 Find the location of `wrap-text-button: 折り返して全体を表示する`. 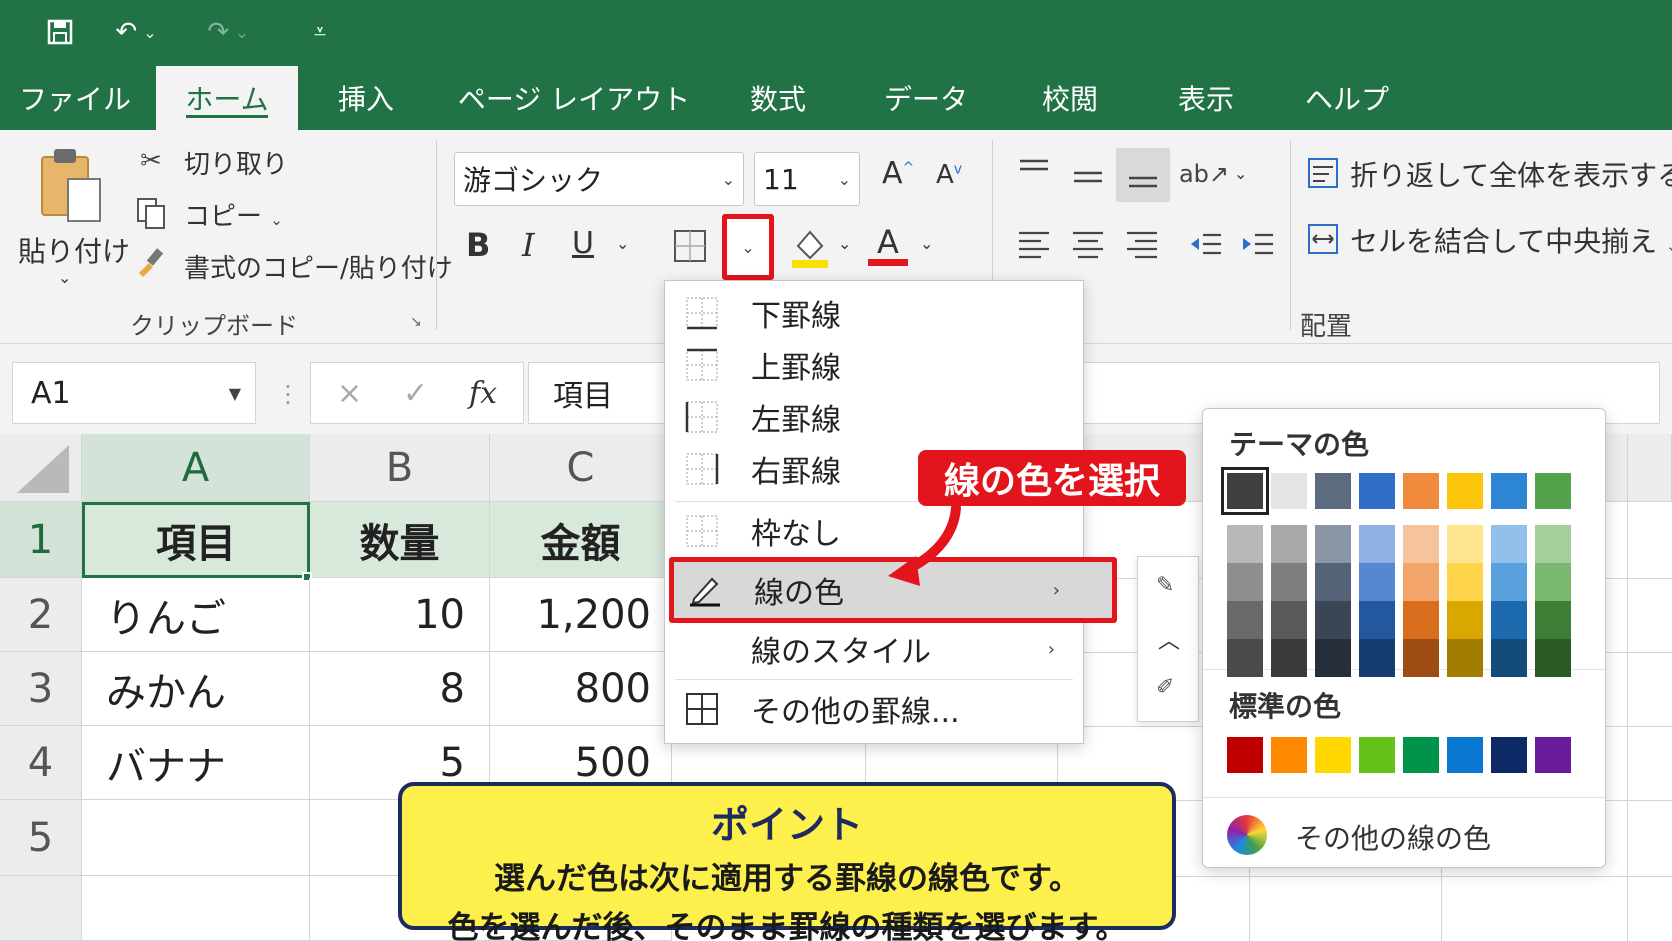

wrap-text-button: 折り返して全体を表示する is located at coordinates (1511, 174).